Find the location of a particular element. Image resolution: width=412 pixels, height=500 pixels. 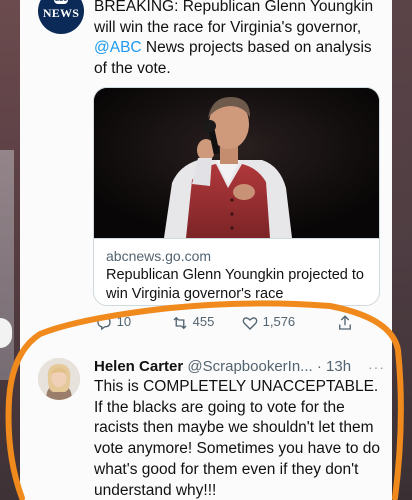

reply-author-name: Helen Carter is located at coordinates (138, 366).